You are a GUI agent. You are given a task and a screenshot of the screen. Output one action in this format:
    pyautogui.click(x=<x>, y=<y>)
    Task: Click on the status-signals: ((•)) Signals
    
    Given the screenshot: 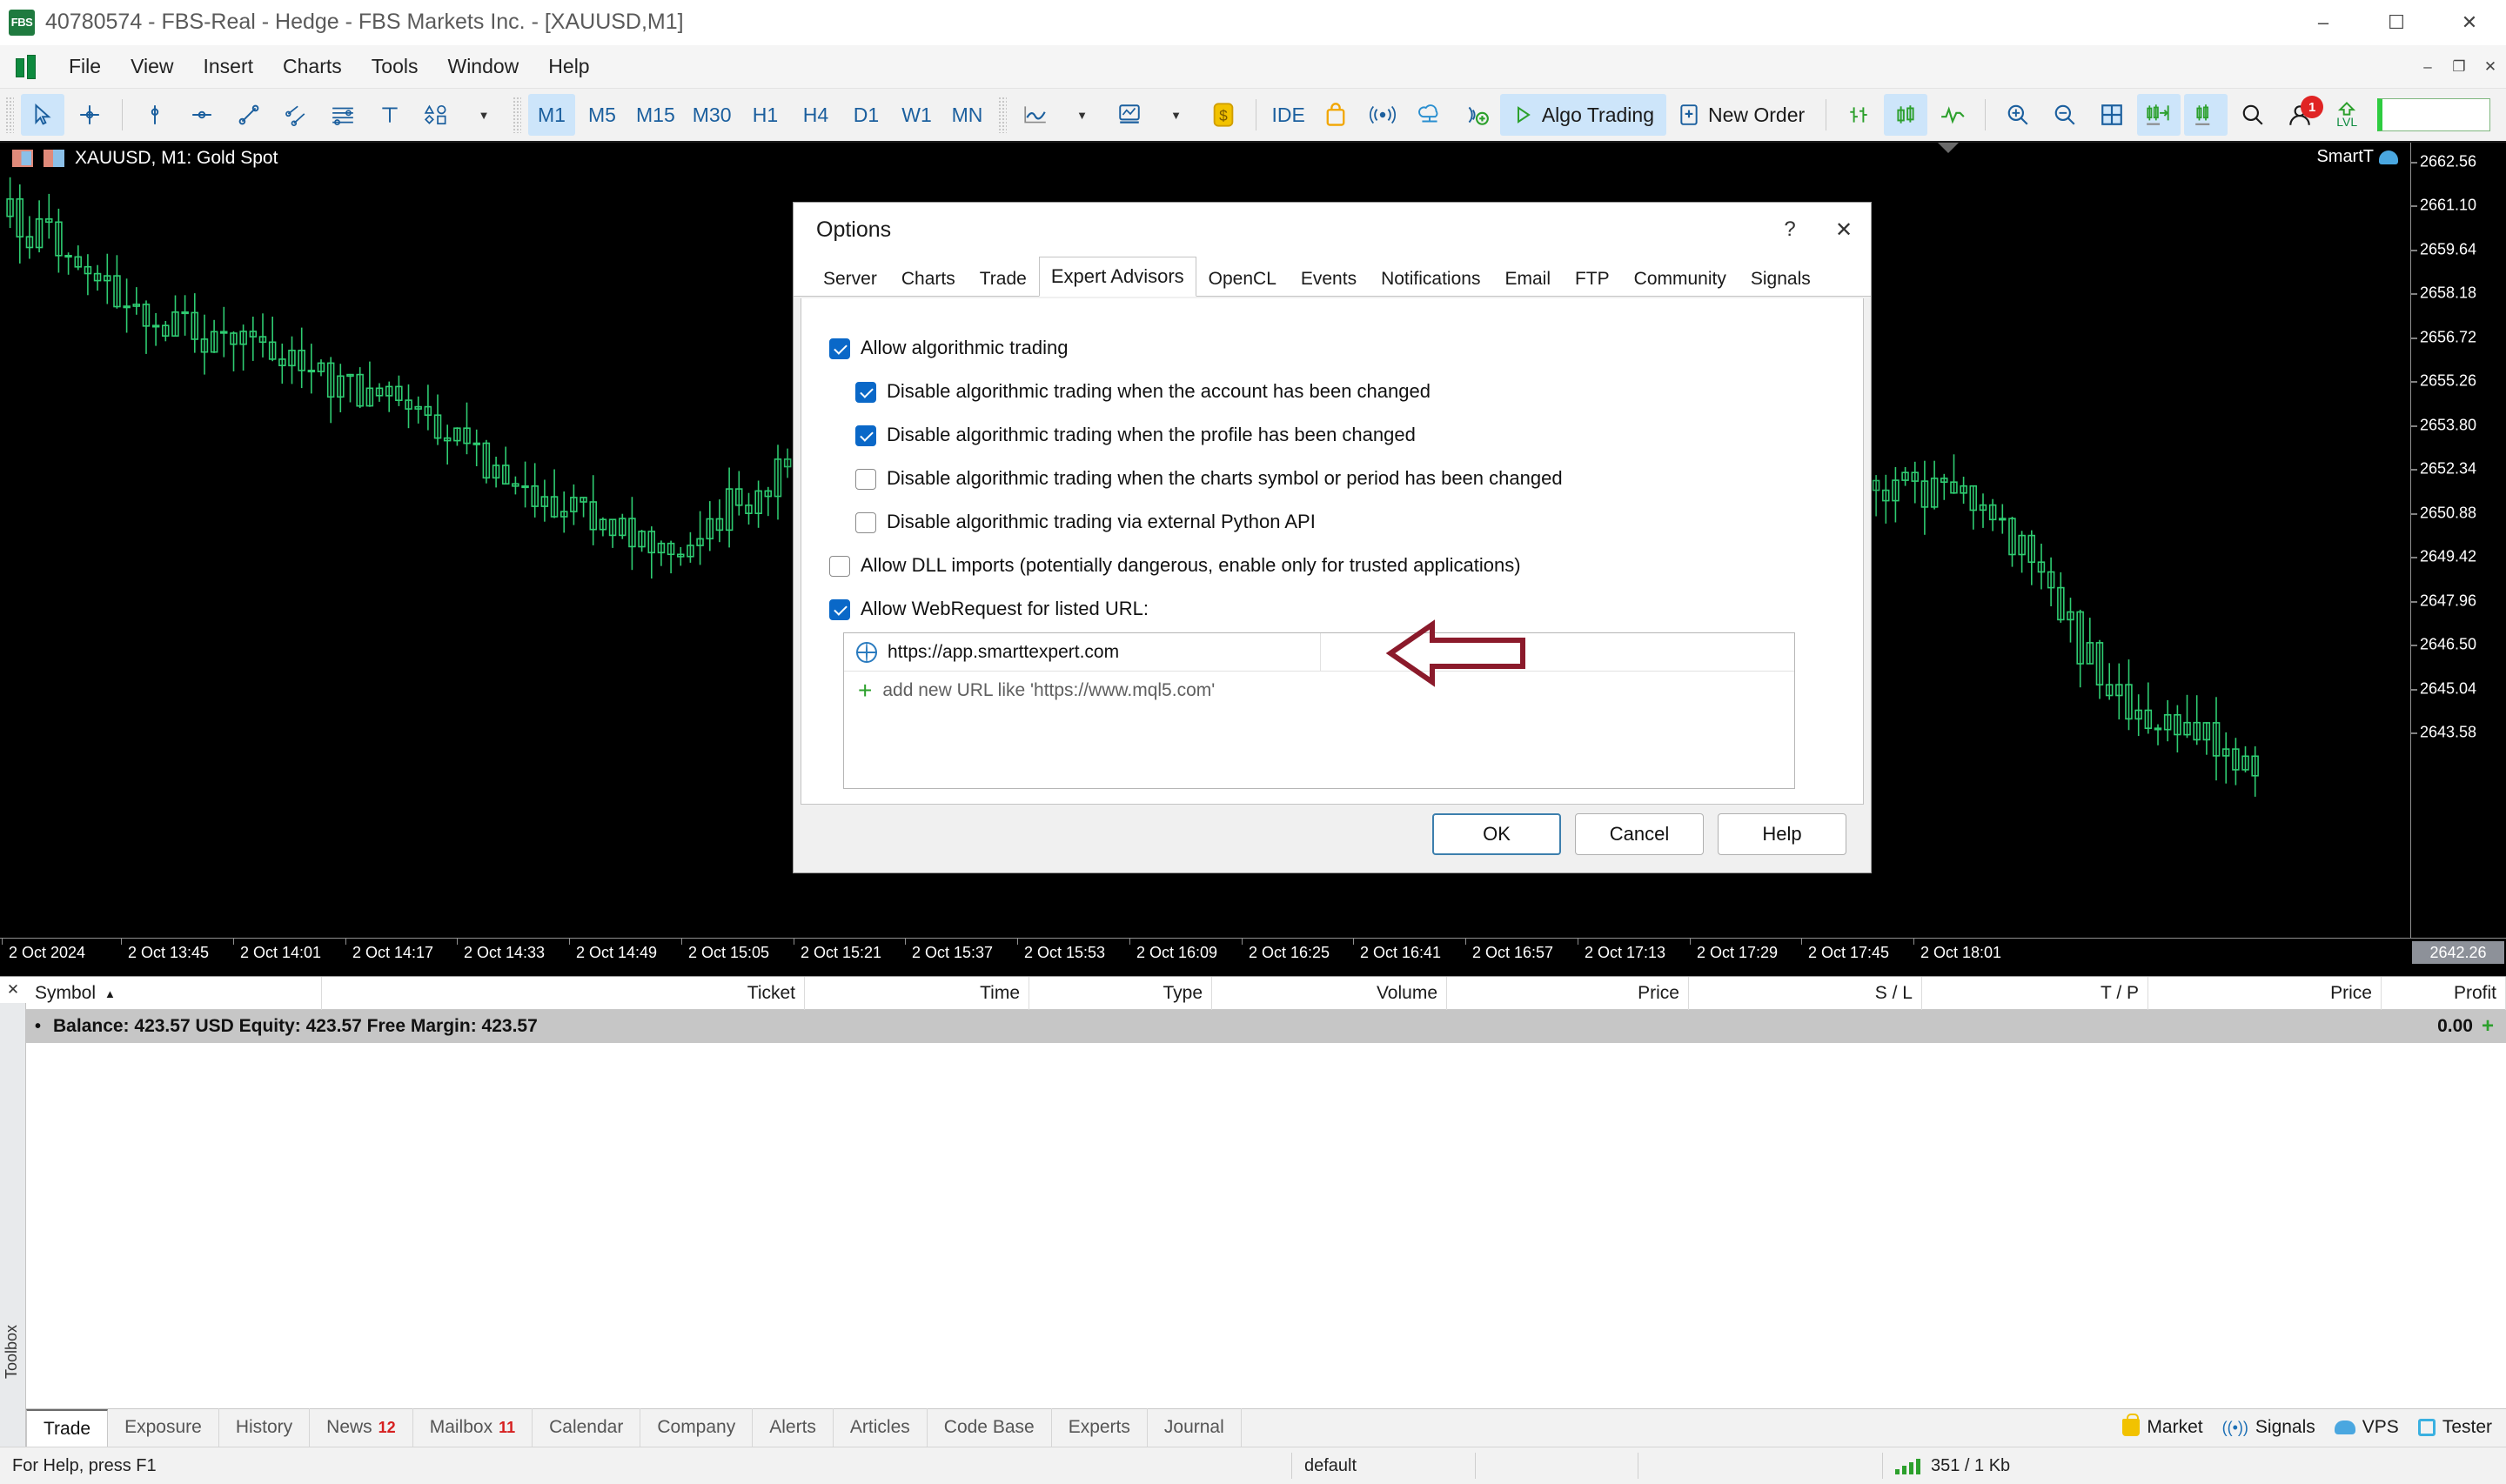 What is the action you would take?
    pyautogui.click(x=2268, y=1427)
    